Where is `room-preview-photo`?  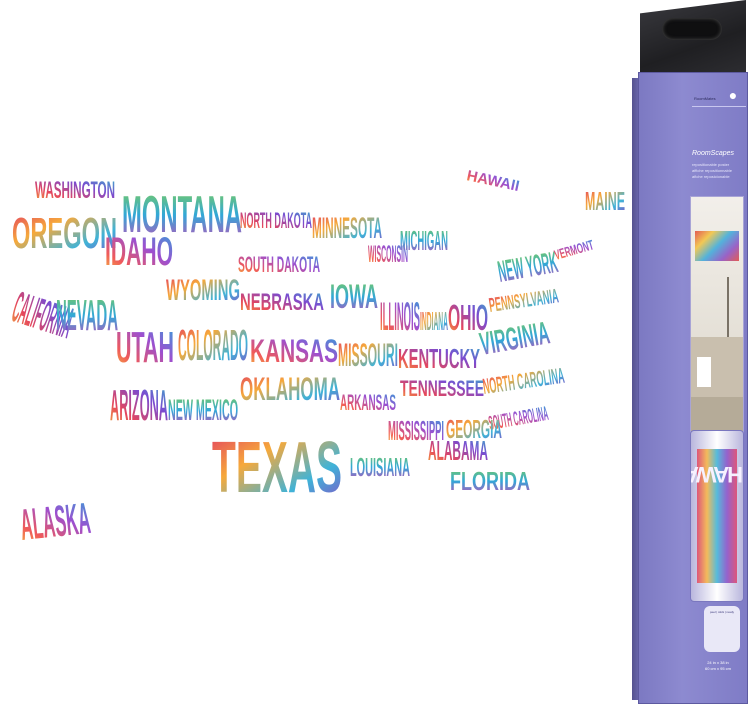 room-preview-photo is located at coordinates (717, 317).